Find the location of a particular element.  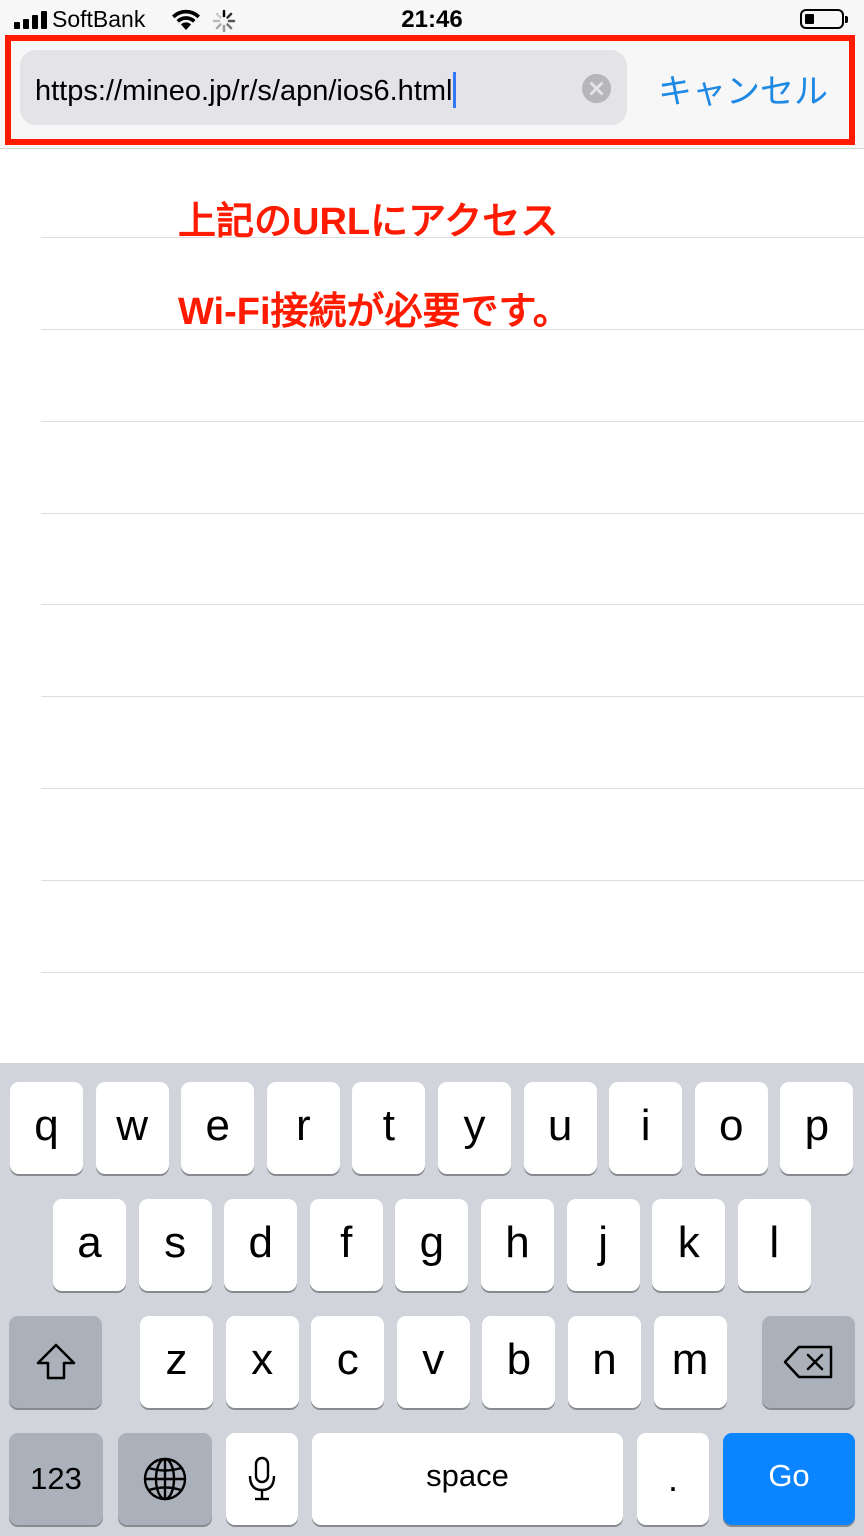

delete-icon is located at coordinates (807, 1362).